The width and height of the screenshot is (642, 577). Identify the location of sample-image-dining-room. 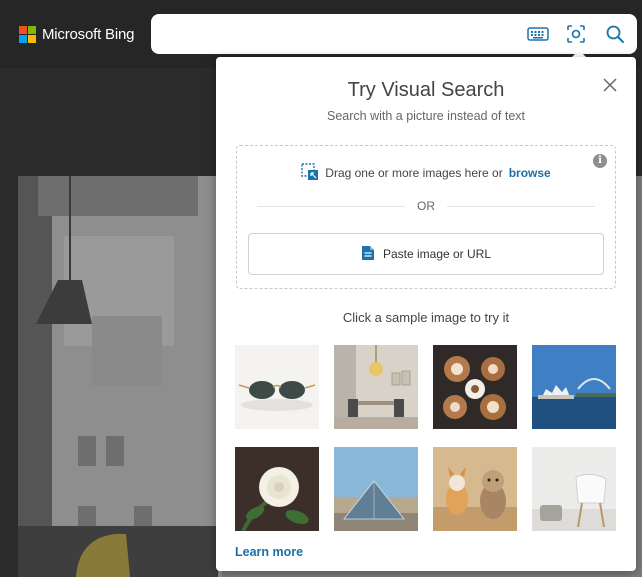
(376, 387).